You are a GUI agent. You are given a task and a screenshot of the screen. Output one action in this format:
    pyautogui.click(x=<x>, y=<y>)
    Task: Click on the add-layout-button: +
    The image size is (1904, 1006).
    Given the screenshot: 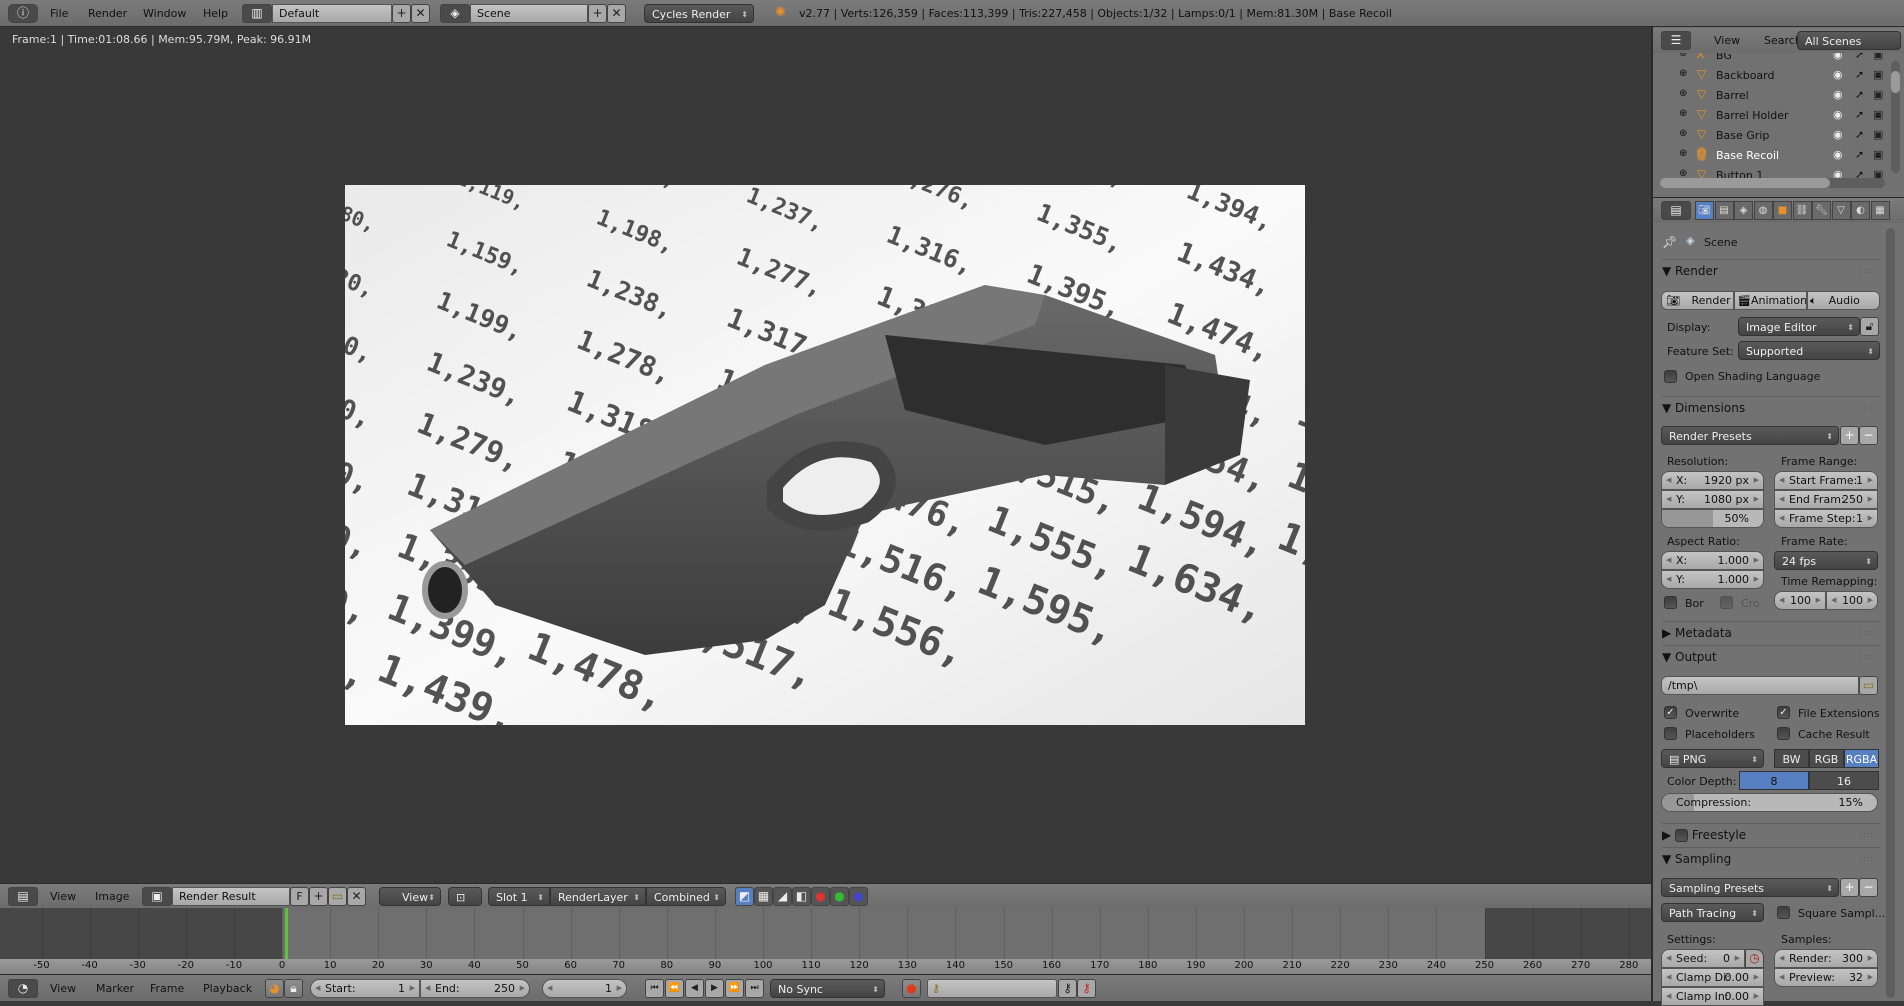 What is the action you would take?
    pyautogui.click(x=401, y=13)
    